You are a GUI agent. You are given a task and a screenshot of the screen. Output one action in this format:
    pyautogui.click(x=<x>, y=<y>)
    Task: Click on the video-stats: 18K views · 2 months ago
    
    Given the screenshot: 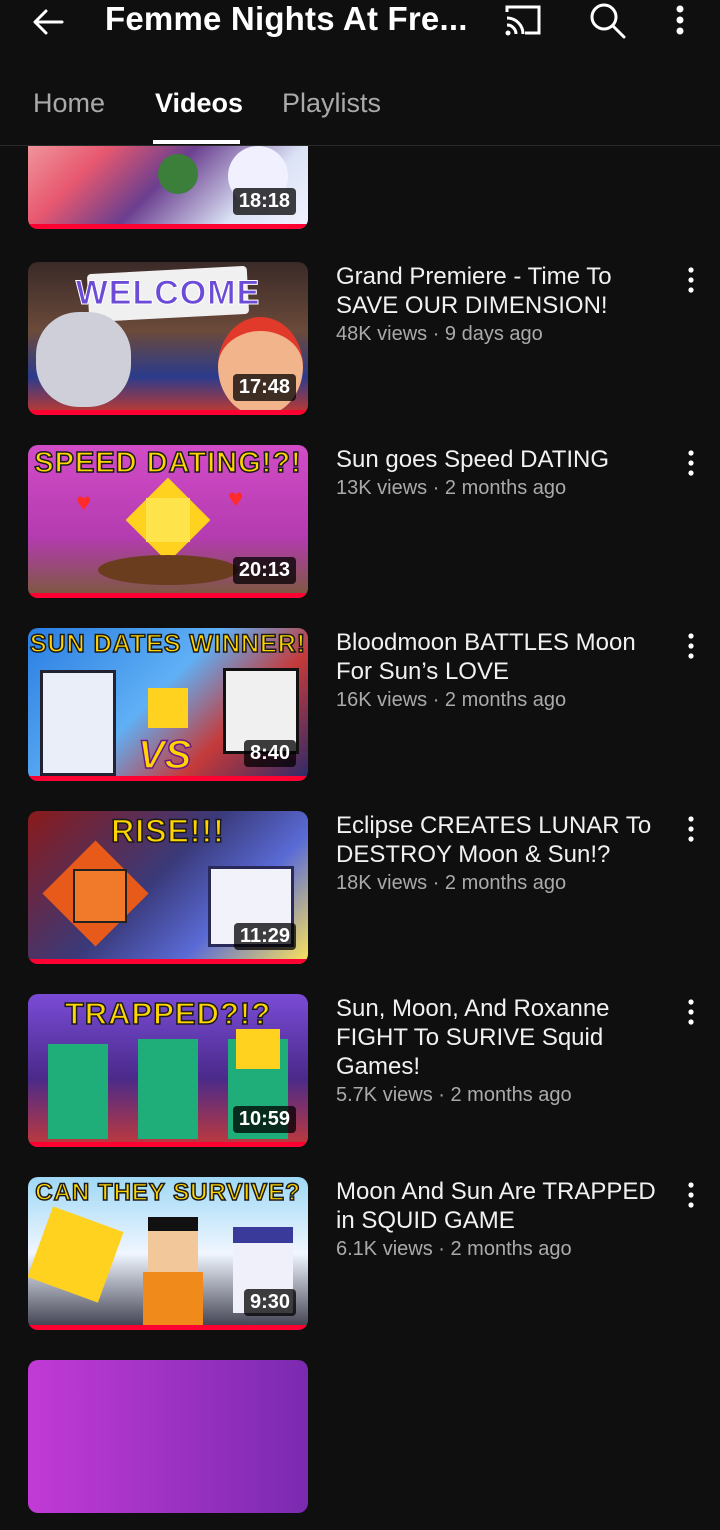 What is the action you would take?
    pyautogui.click(x=451, y=883)
    